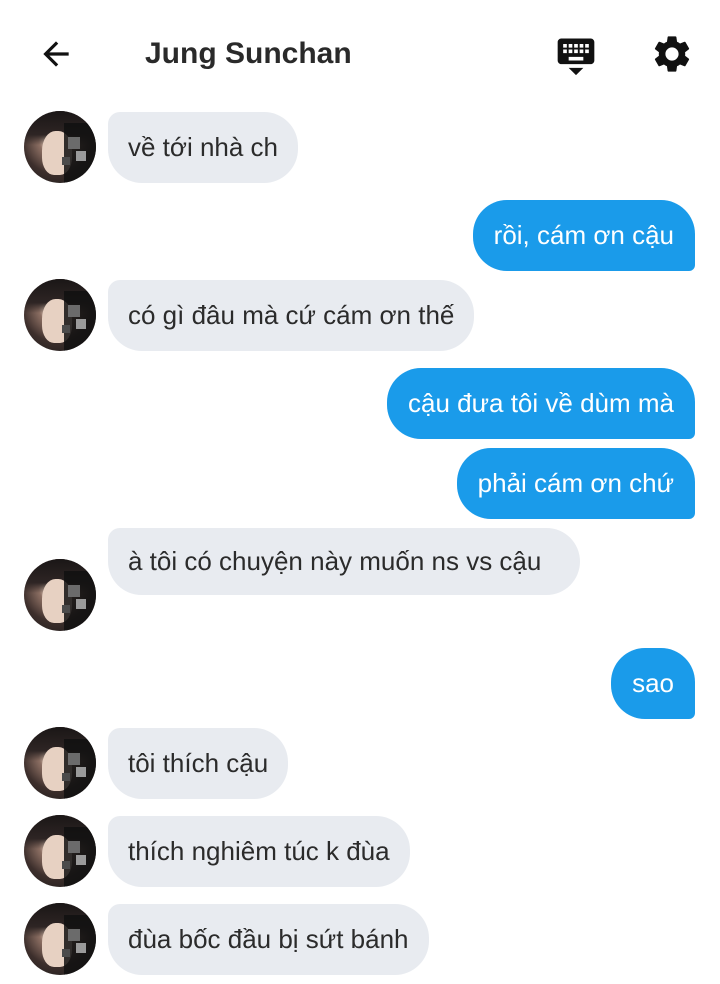  I want to click on outgoing-message: sao, so click(653, 683).